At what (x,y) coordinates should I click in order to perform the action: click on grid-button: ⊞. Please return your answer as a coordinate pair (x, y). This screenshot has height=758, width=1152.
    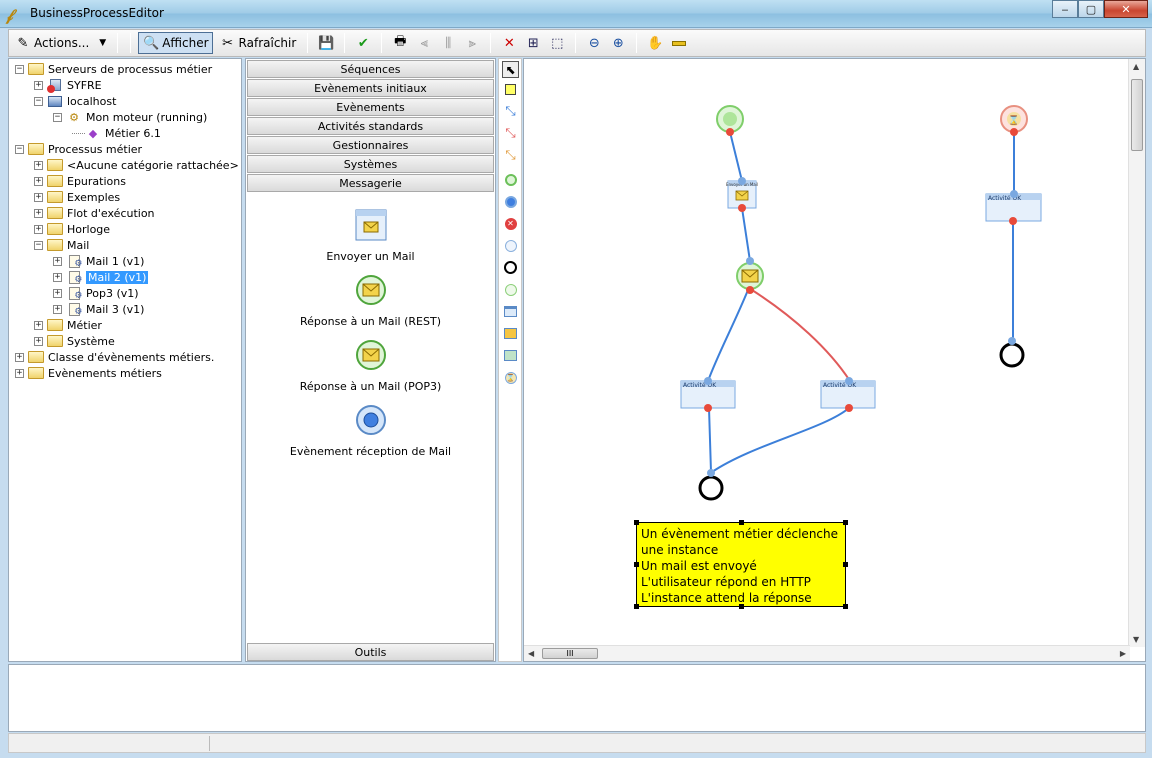
    Looking at the image, I should click on (533, 43).